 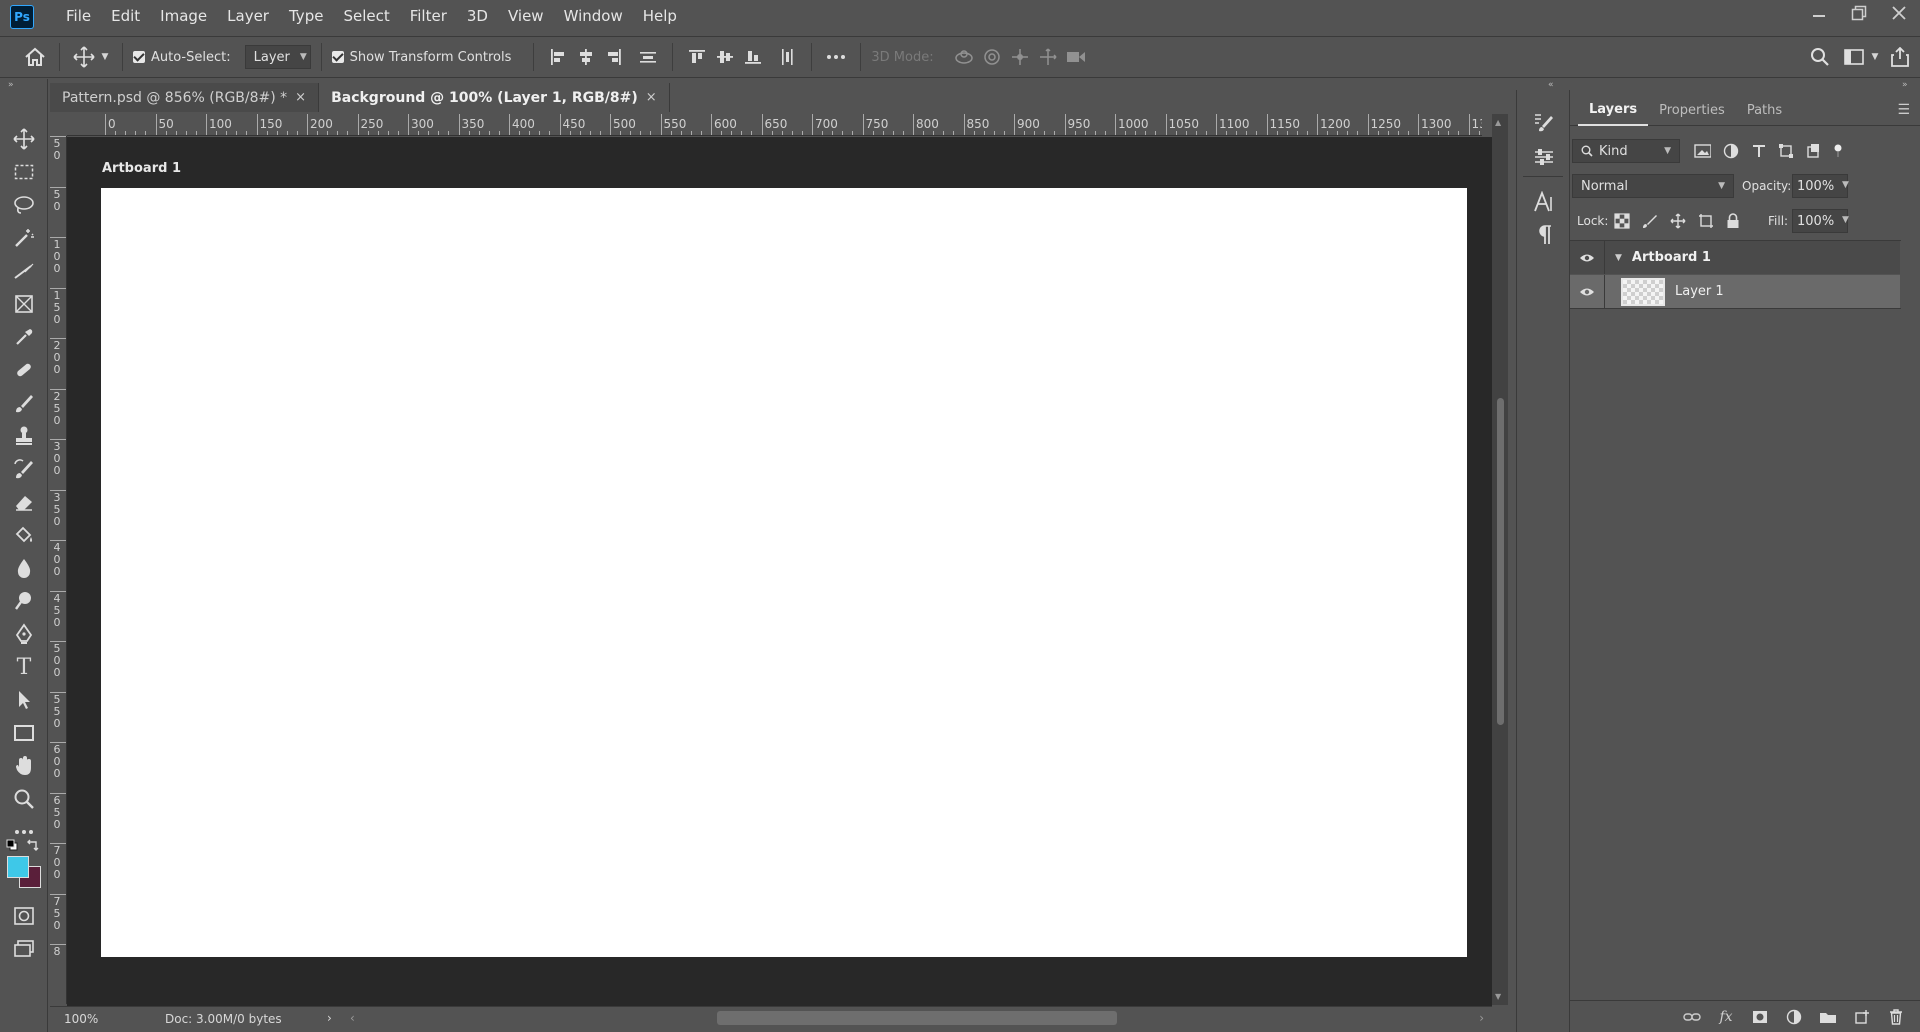 I want to click on lock-image-pixels-icon, so click(x=1650, y=221).